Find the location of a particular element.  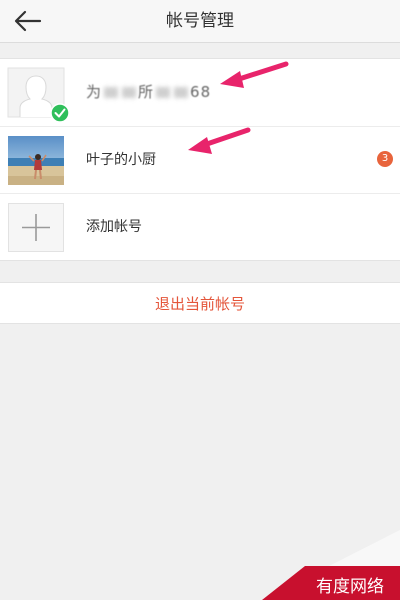

add-account-row: 添加帐号 is located at coordinates (200, 226).